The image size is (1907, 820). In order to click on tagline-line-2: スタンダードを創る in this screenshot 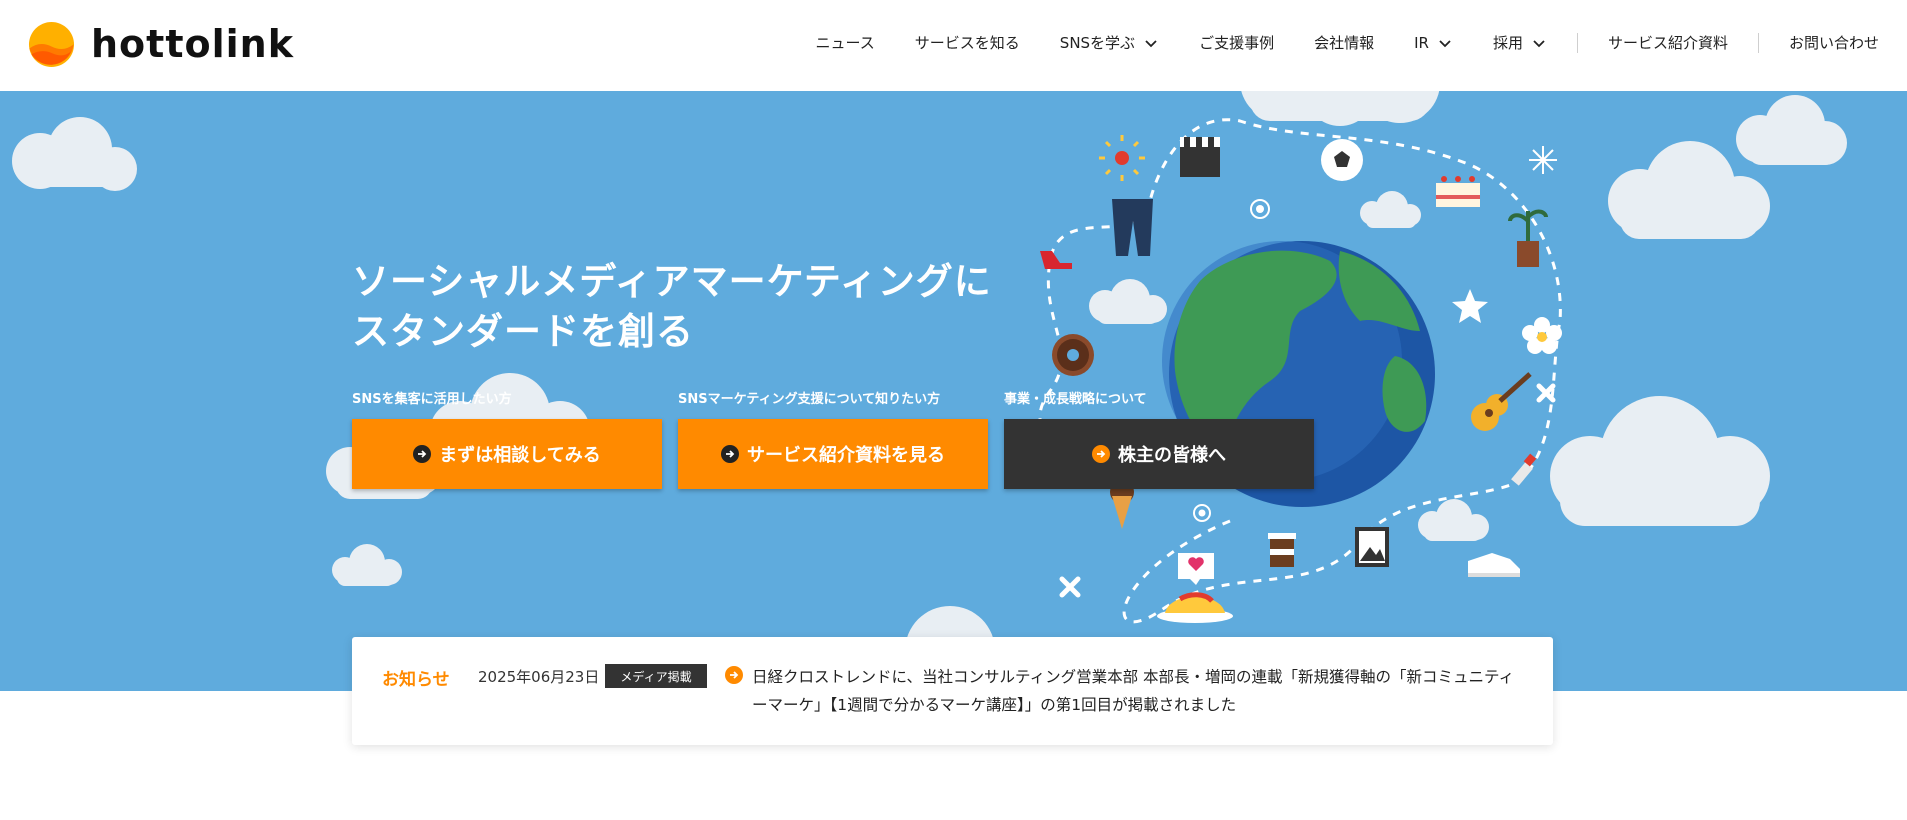, I will do `click(523, 331)`.